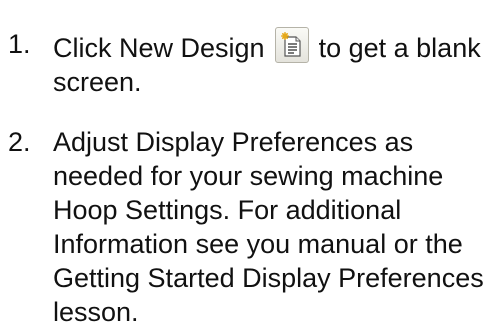 This screenshot has width=487, height=336. What do you see at coordinates (19, 142) in the screenshot?
I see `step-2-number: 2.` at bounding box center [19, 142].